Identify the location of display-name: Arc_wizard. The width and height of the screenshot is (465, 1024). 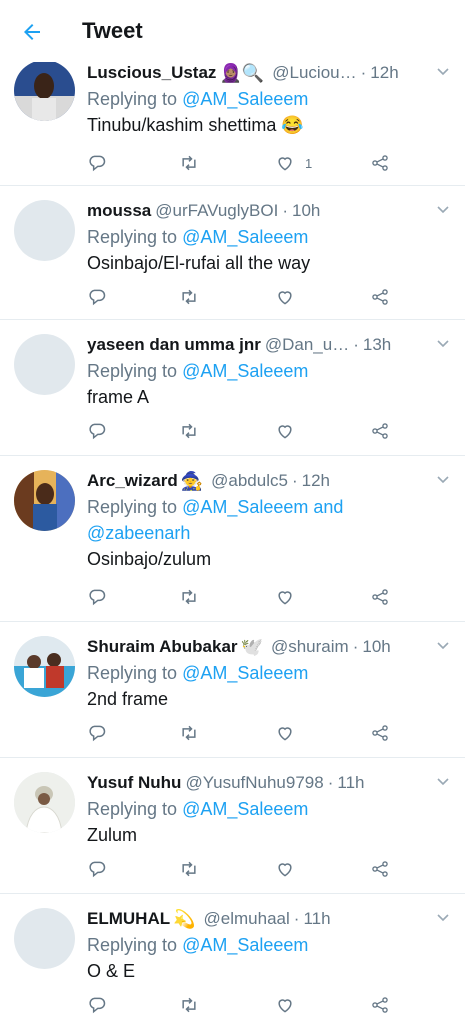
(132, 481).